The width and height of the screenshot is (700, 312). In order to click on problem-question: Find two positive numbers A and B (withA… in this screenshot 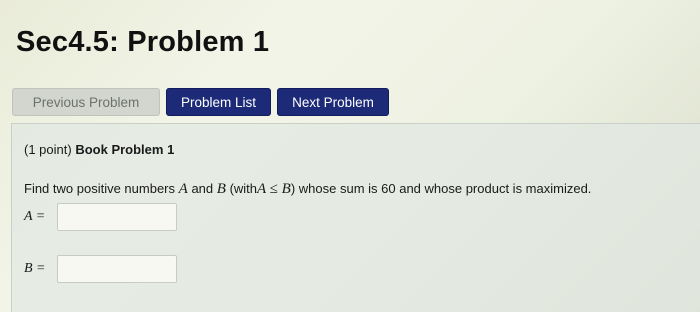, I will do `click(307, 189)`.